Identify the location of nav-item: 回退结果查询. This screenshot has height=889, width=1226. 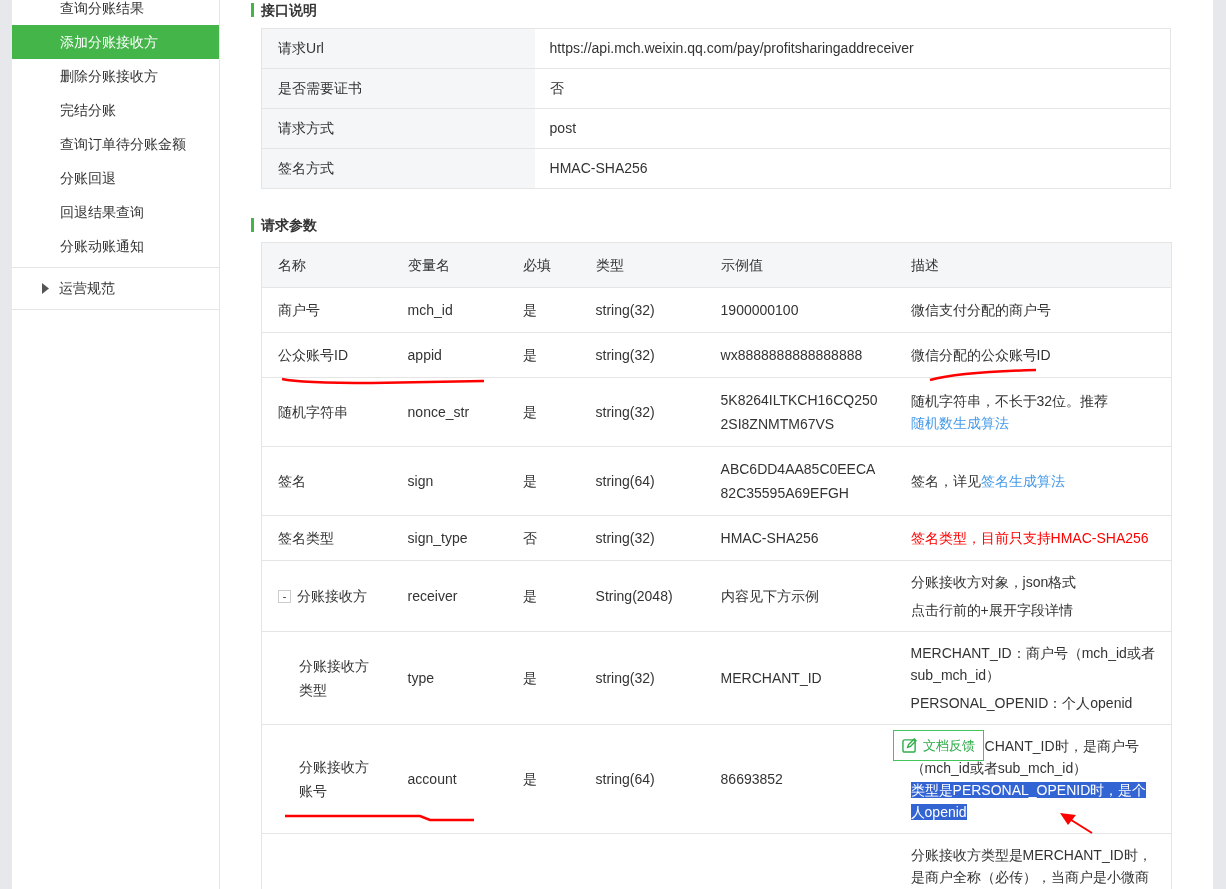
(115, 212).